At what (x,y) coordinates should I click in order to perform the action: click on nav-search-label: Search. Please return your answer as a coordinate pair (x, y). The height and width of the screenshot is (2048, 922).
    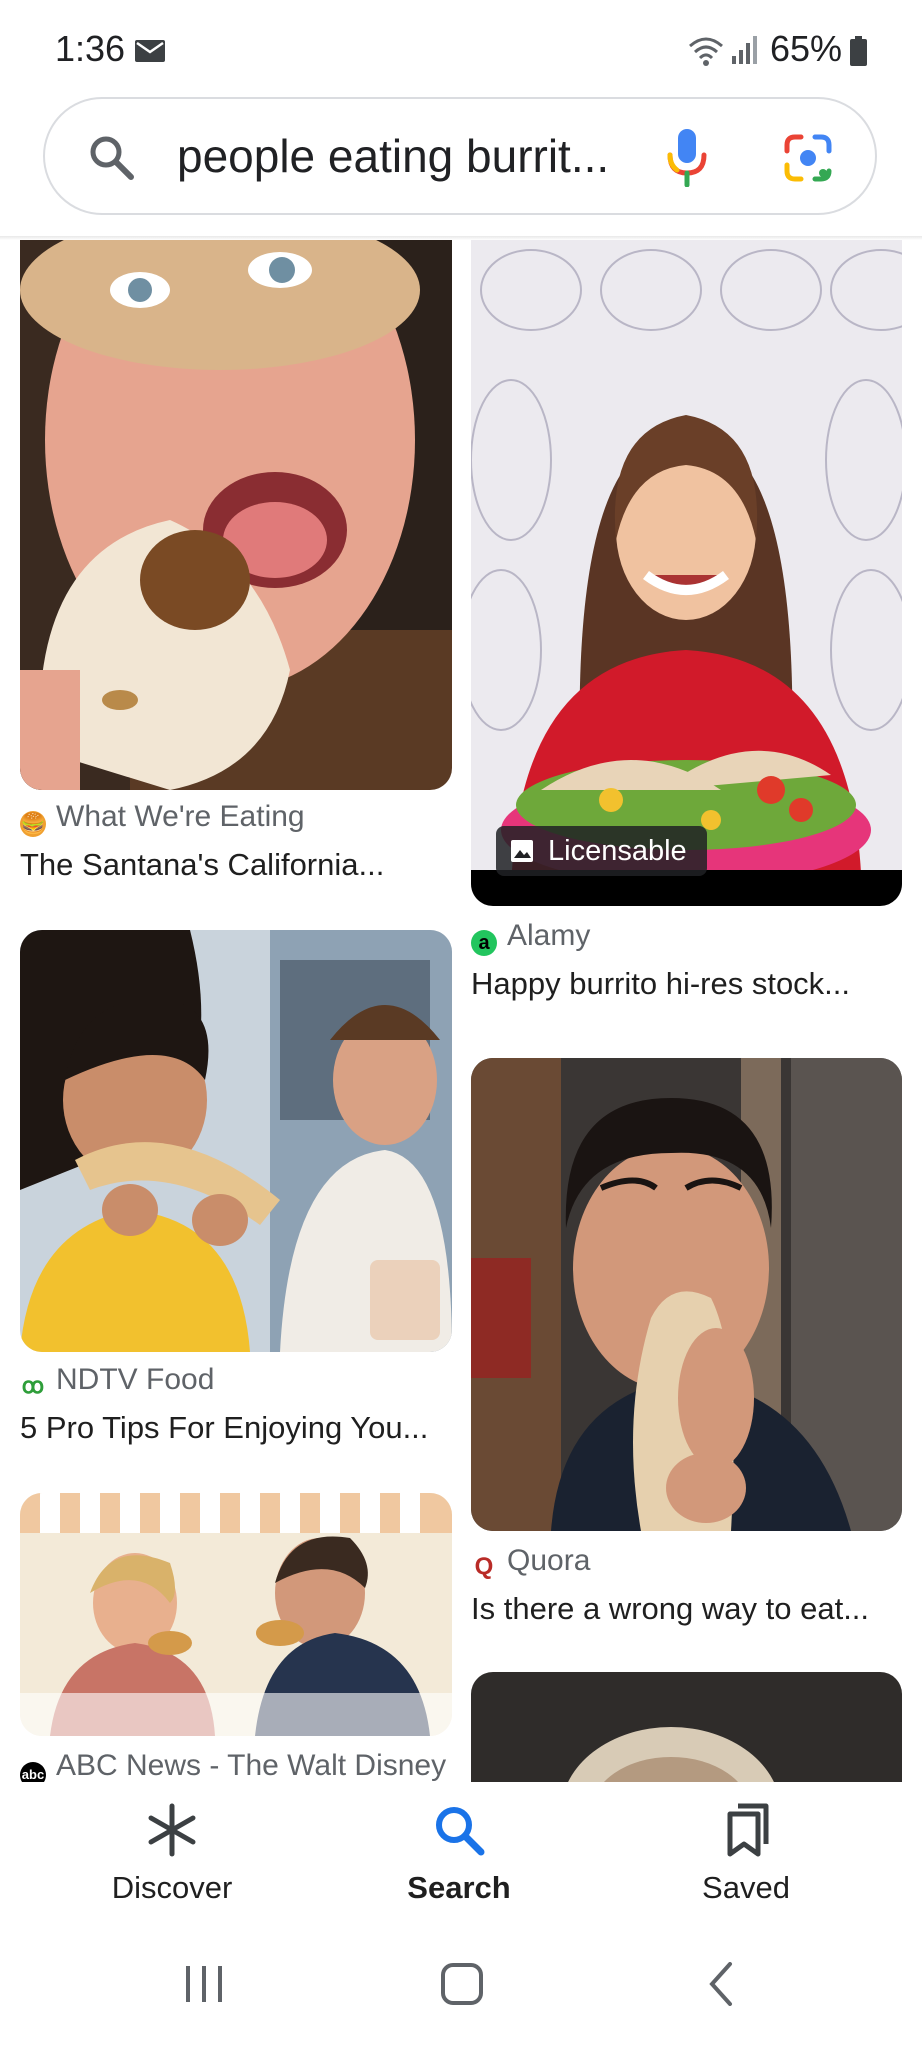
    Looking at the image, I should click on (459, 1887).